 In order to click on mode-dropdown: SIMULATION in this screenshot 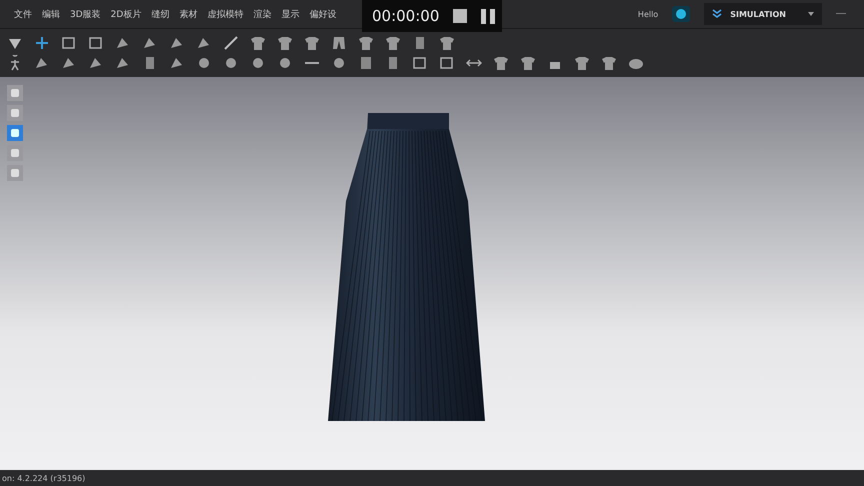, I will do `click(763, 14)`.